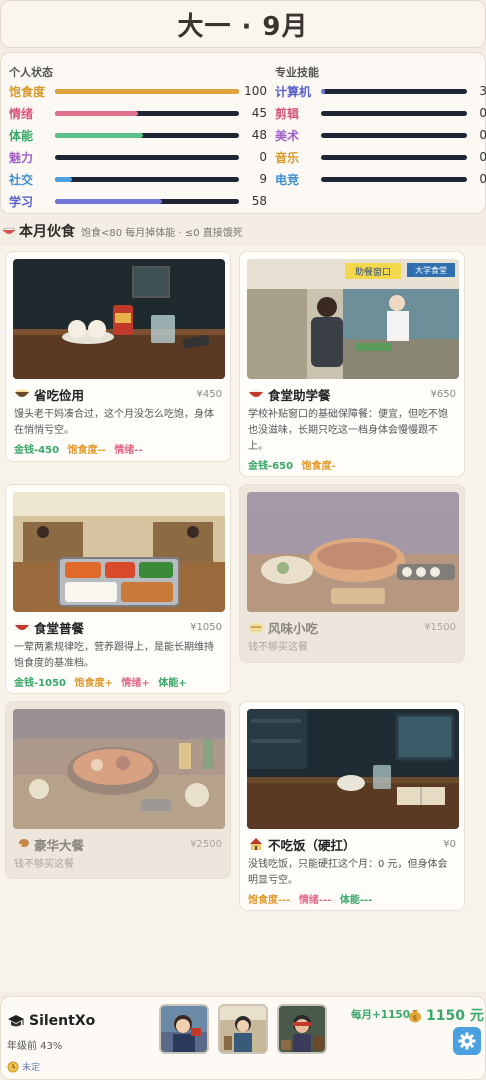  Describe the element at coordinates (299, 395) in the screenshot. I see `meal-name: 食堂助学餐` at that location.